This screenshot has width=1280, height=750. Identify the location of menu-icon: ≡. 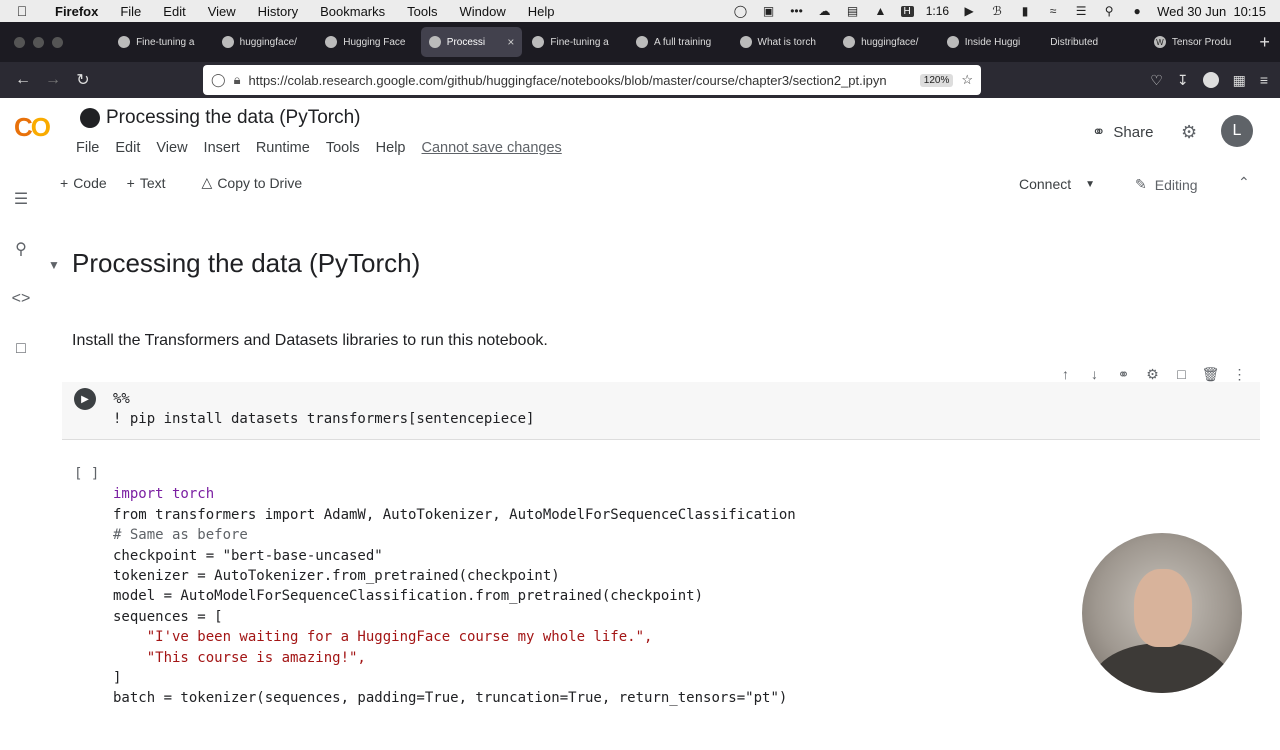
(1264, 80).